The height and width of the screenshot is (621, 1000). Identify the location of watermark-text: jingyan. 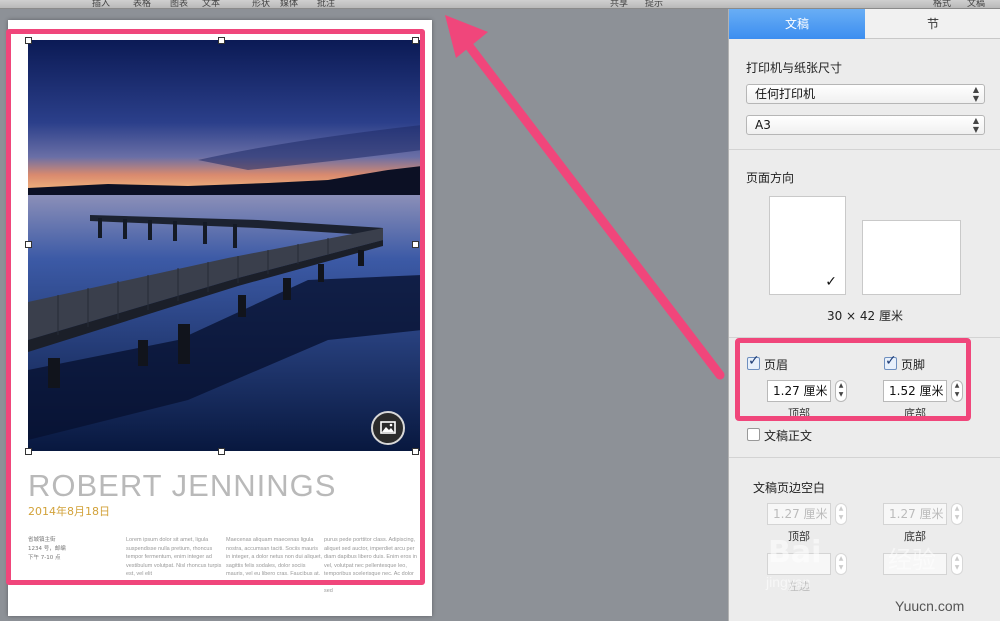
(788, 582).